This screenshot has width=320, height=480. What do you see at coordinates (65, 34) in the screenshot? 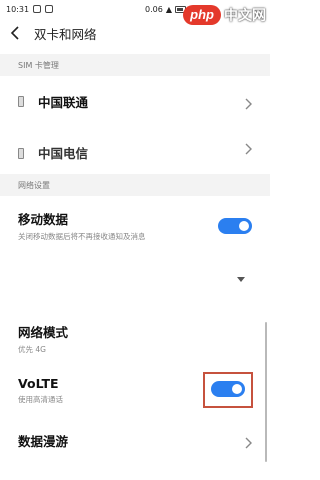
I see `page-title: 双卡和网络` at bounding box center [65, 34].